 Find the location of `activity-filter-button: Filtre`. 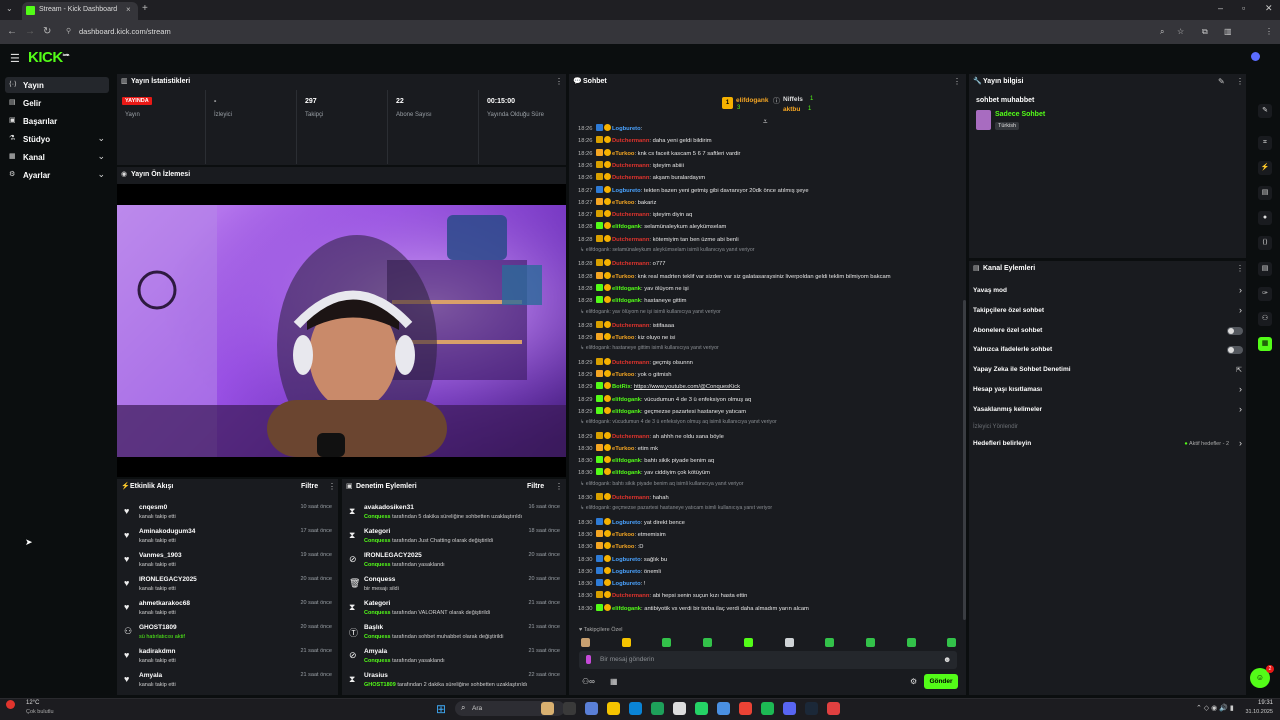

activity-filter-button: Filtre is located at coordinates (309, 486).